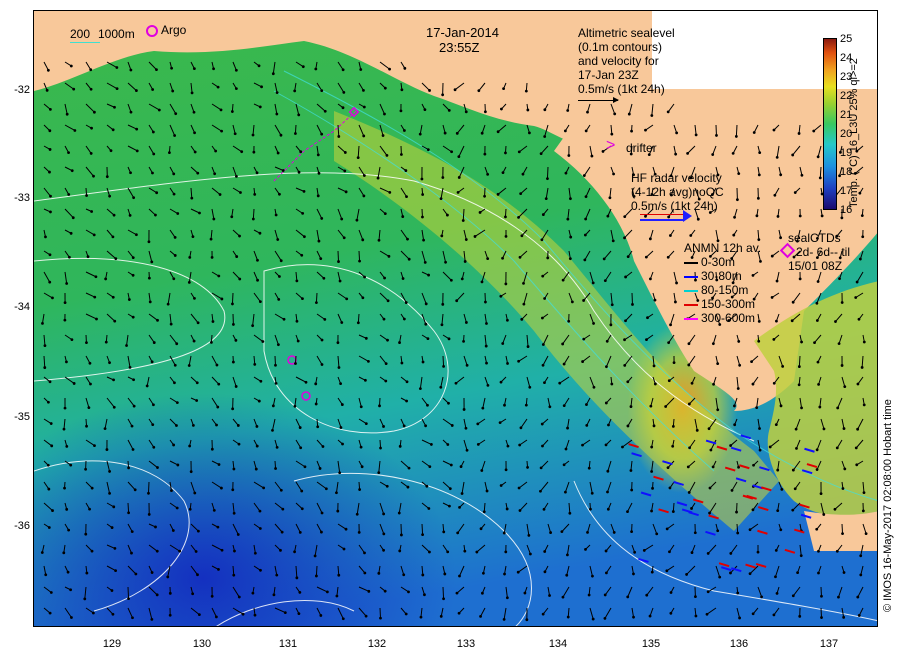 This screenshot has height=660, width=900. I want to click on map-date: 17-Jan-2014, so click(462, 32).